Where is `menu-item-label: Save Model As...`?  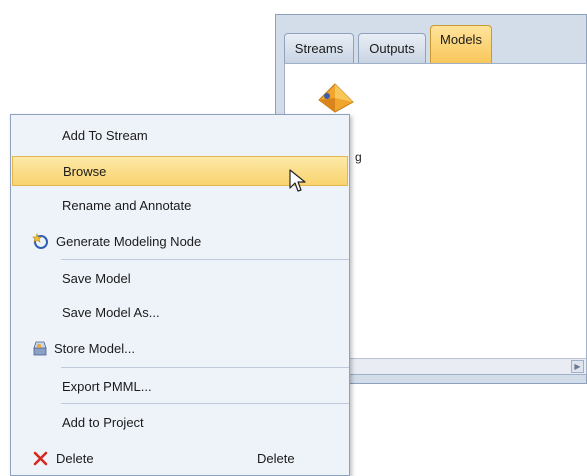 menu-item-label: Save Model As... is located at coordinates (111, 312).